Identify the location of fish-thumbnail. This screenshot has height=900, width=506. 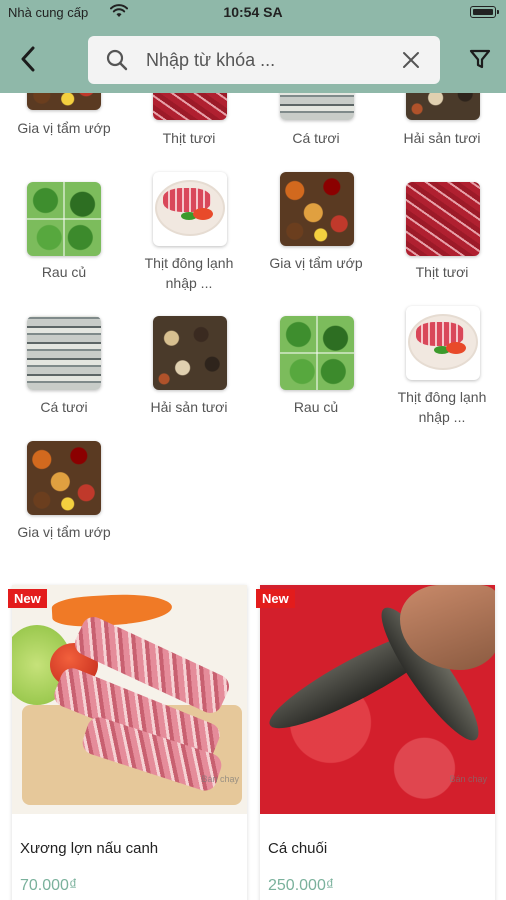
(64, 353).